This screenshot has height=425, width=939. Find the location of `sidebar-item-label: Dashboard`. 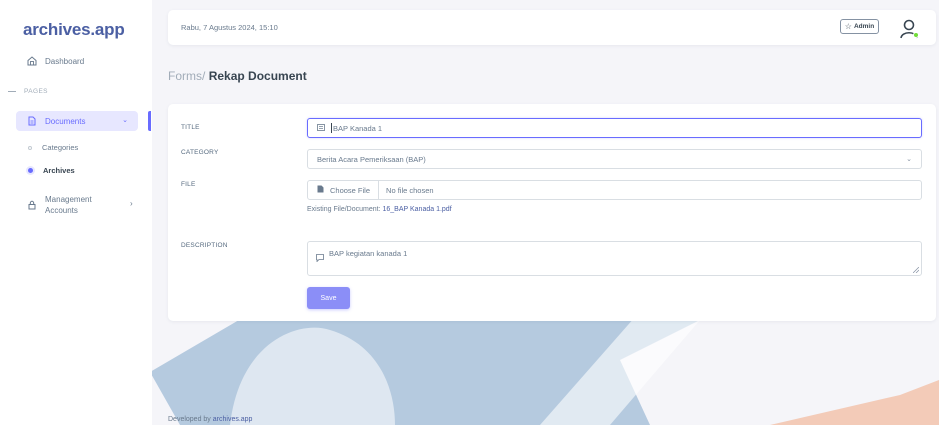

sidebar-item-label: Dashboard is located at coordinates (65, 61).